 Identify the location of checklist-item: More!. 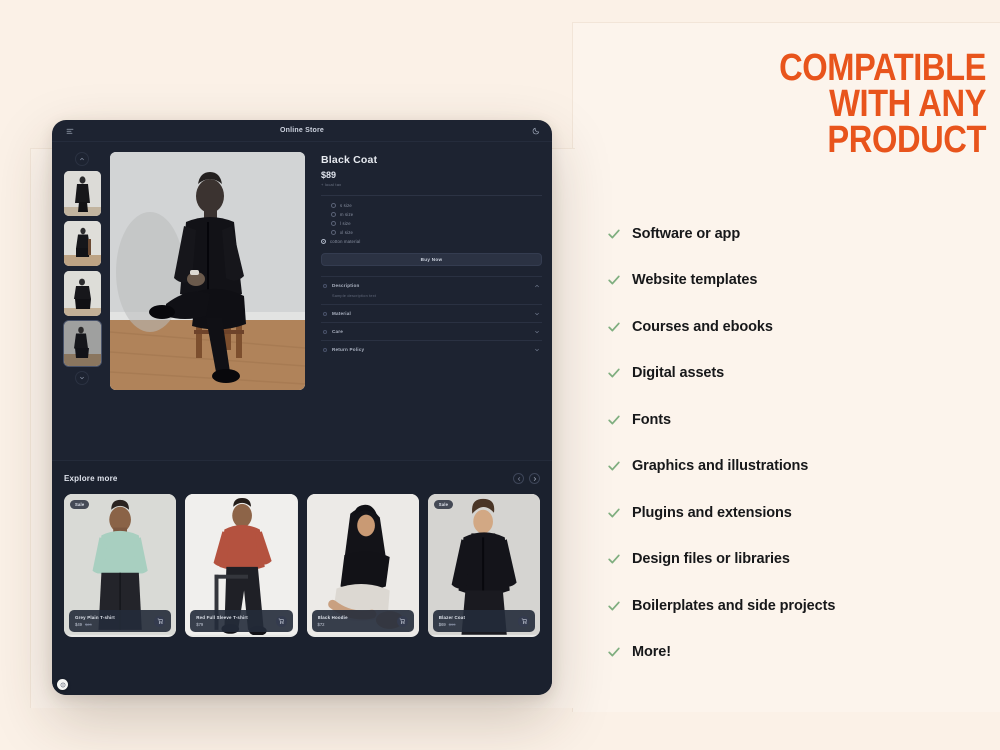
(796, 652).